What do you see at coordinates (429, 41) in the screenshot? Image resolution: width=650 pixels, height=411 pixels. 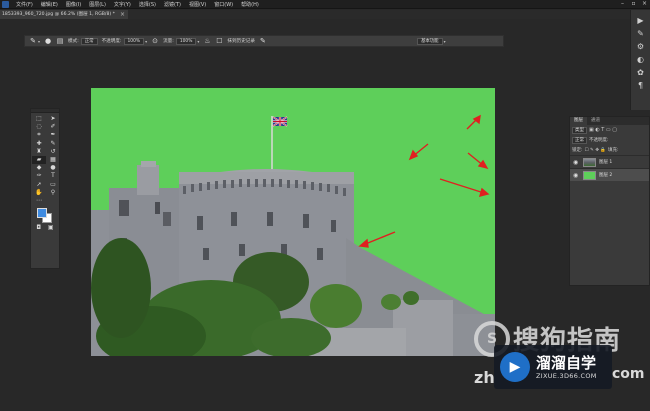 I see `workspace-select: 基本功能` at bounding box center [429, 41].